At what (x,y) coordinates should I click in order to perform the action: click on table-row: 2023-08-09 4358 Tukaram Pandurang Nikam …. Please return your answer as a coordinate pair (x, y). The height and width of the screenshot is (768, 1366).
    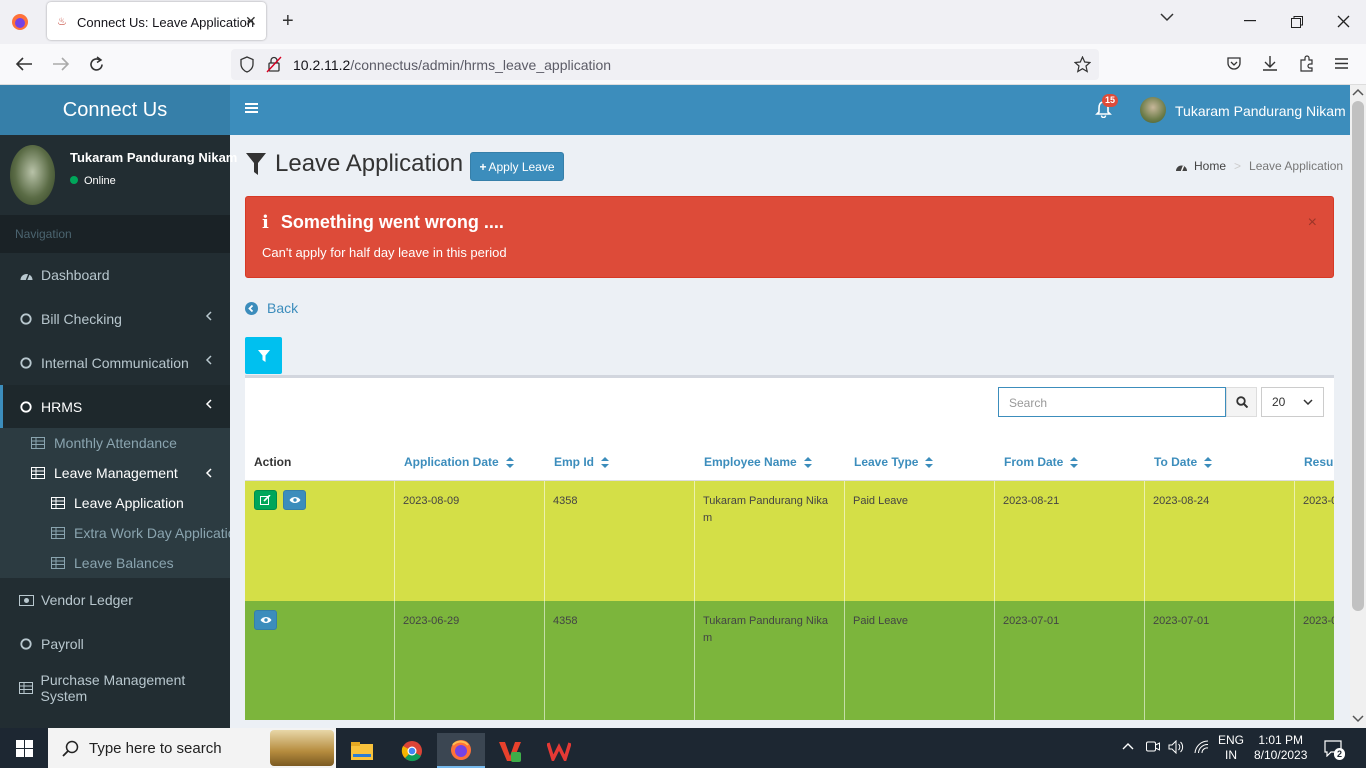
    Looking at the image, I should click on (789, 541).